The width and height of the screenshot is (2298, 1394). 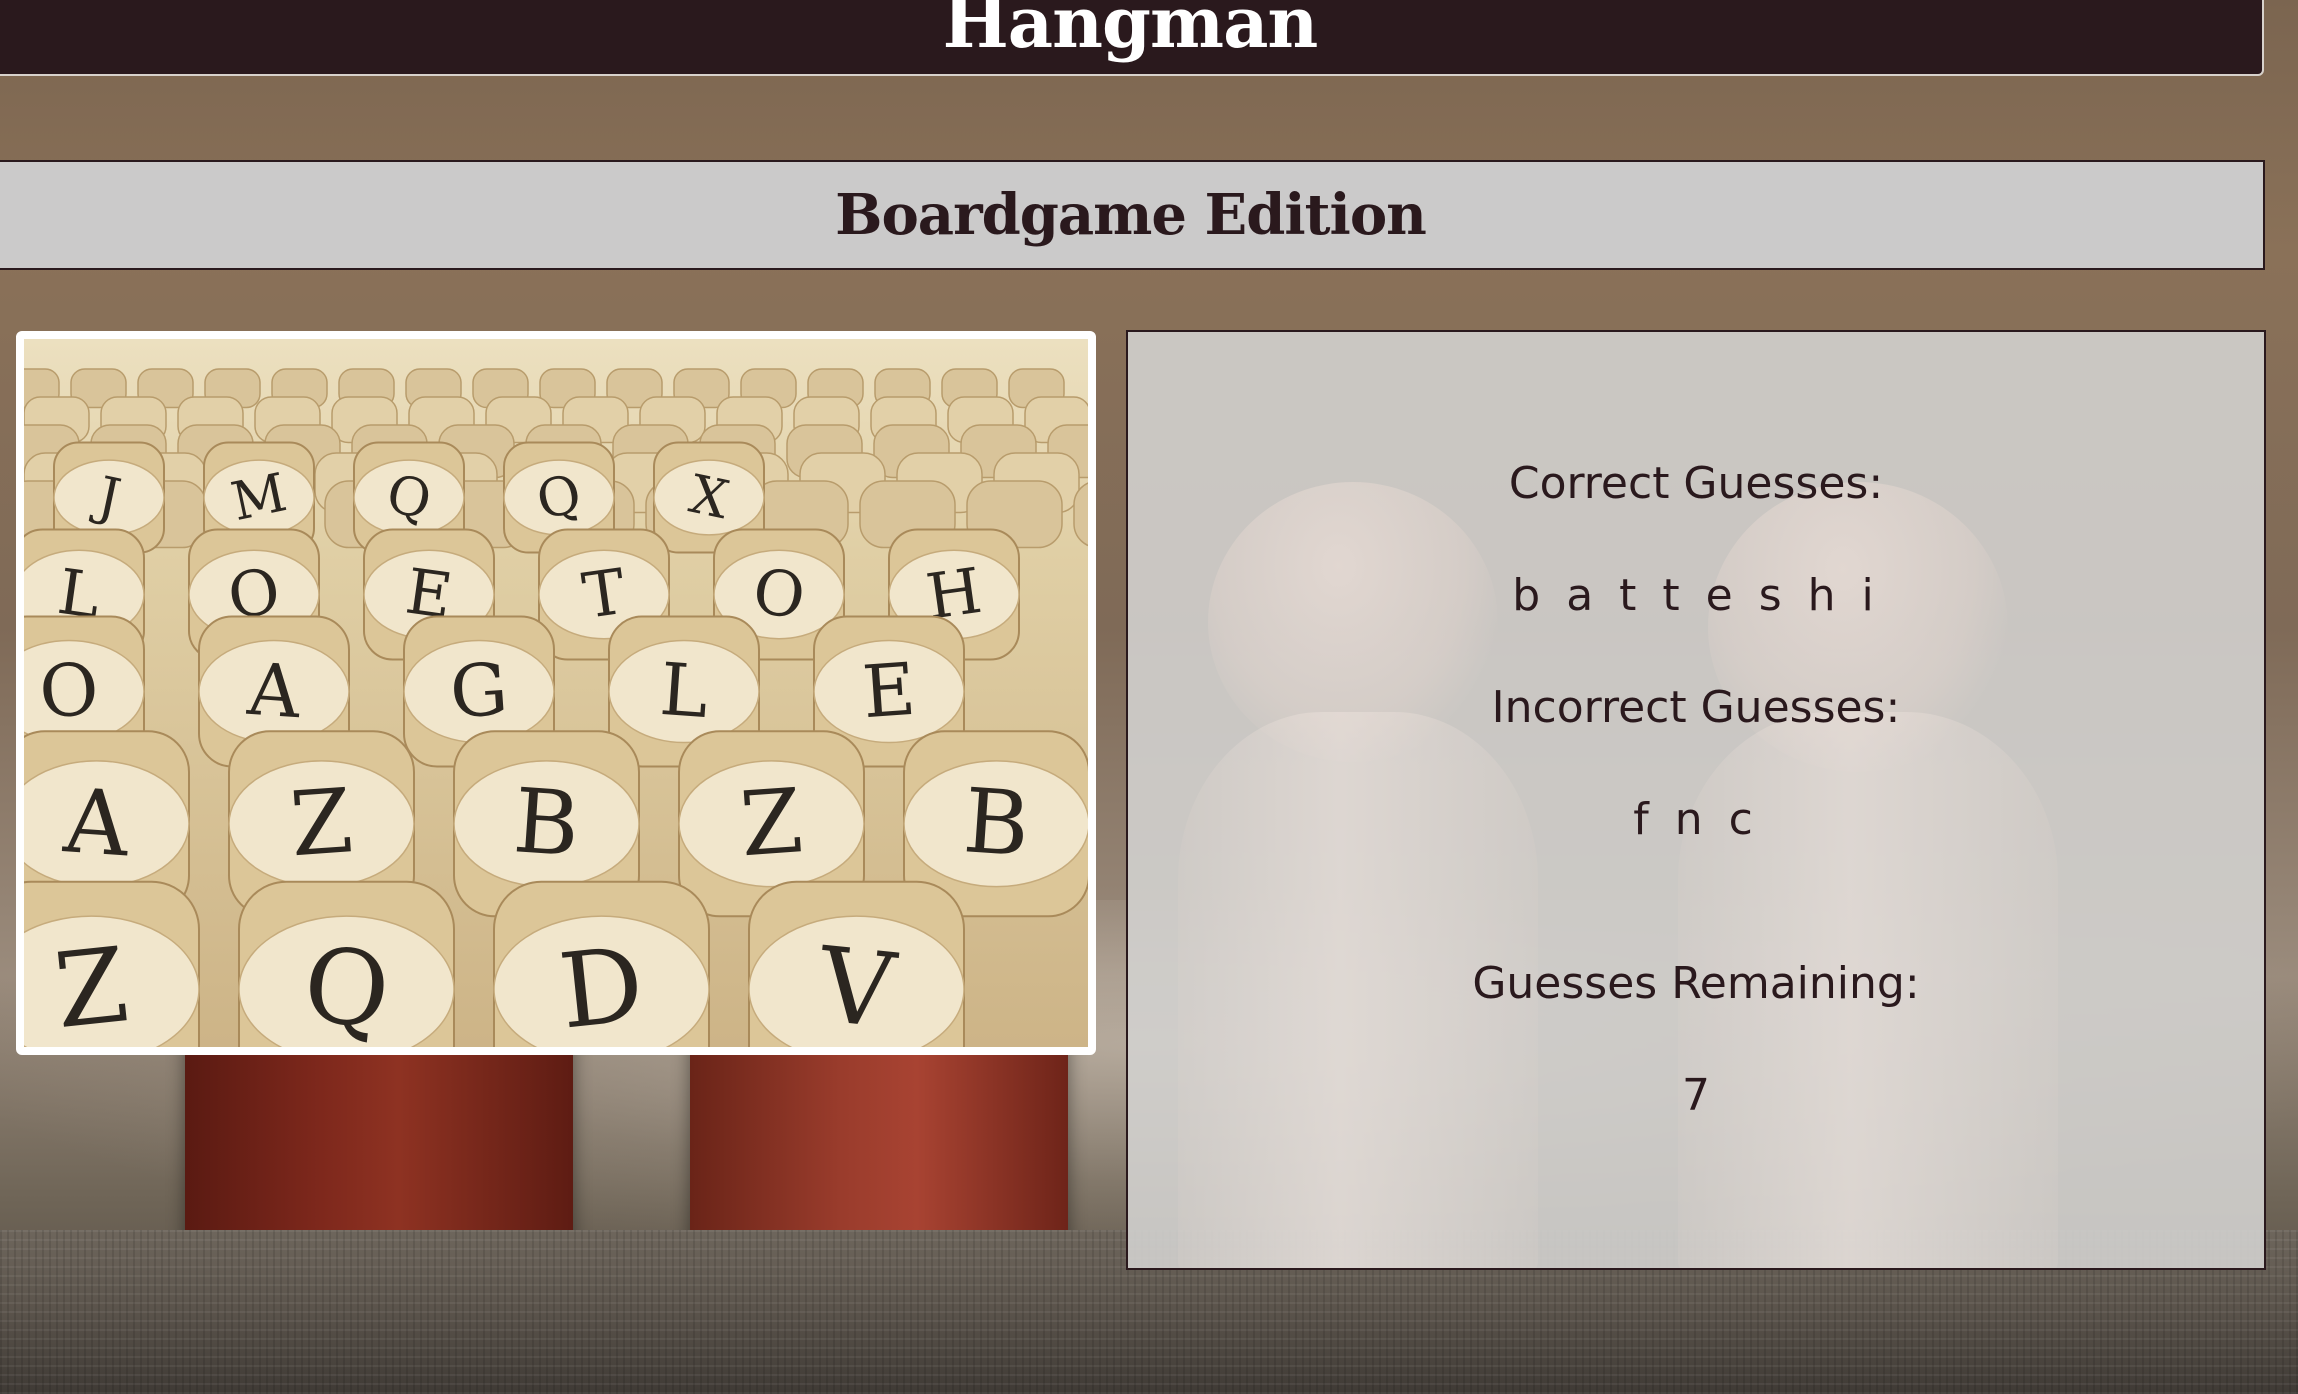 I want to click on die-letter: Q, so click(x=346, y=986).